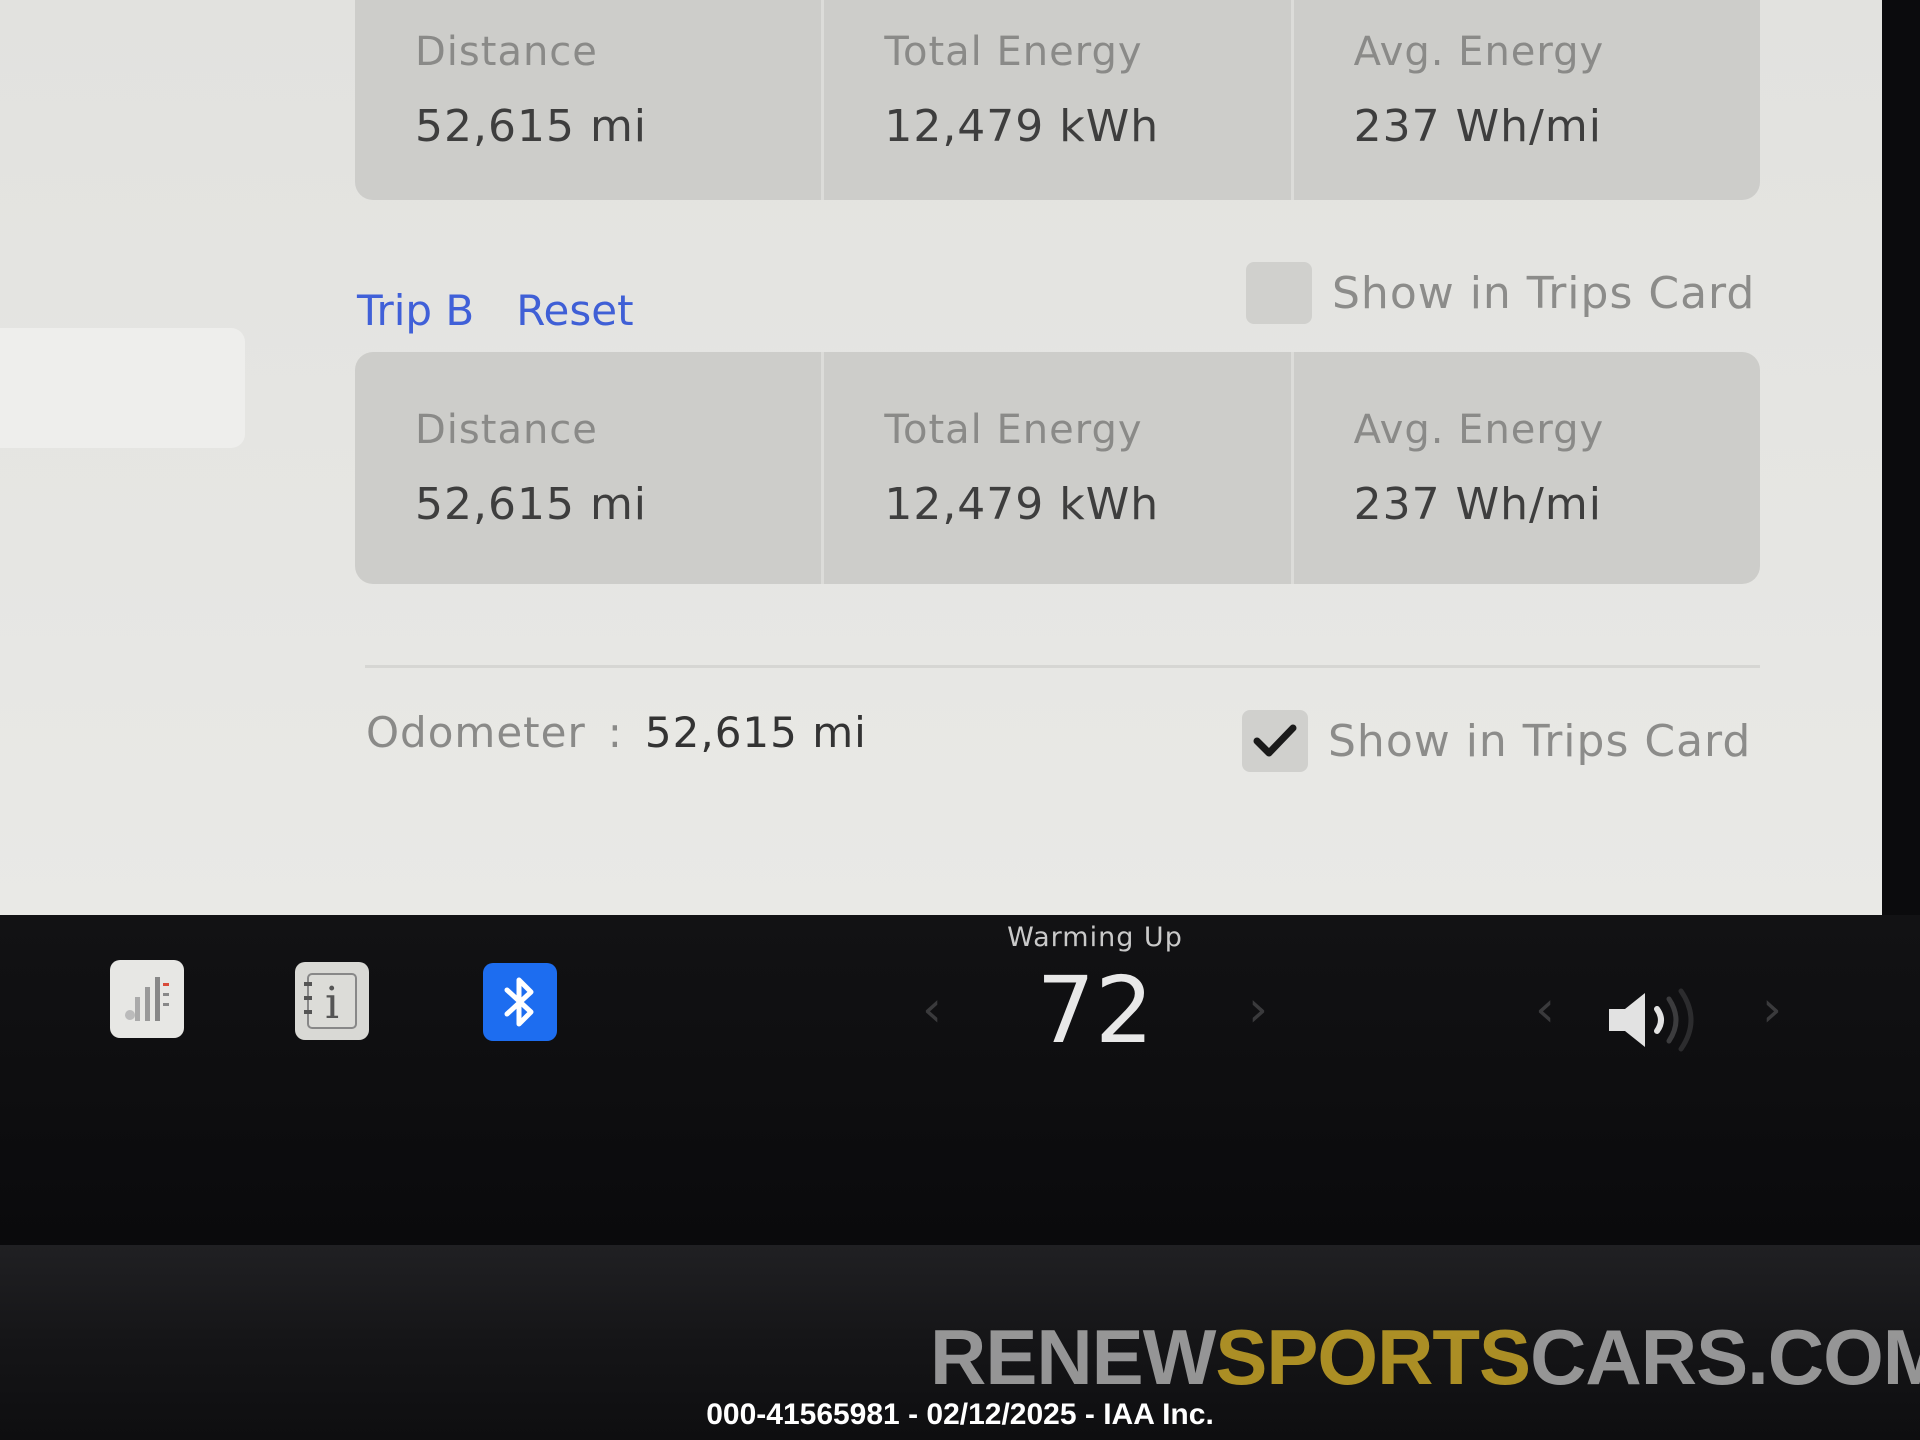 This screenshot has height=1440, width=1920. What do you see at coordinates (1477, 504) in the screenshot?
I see `trip-b-avg-energy-value: 237 Wh/mi` at bounding box center [1477, 504].